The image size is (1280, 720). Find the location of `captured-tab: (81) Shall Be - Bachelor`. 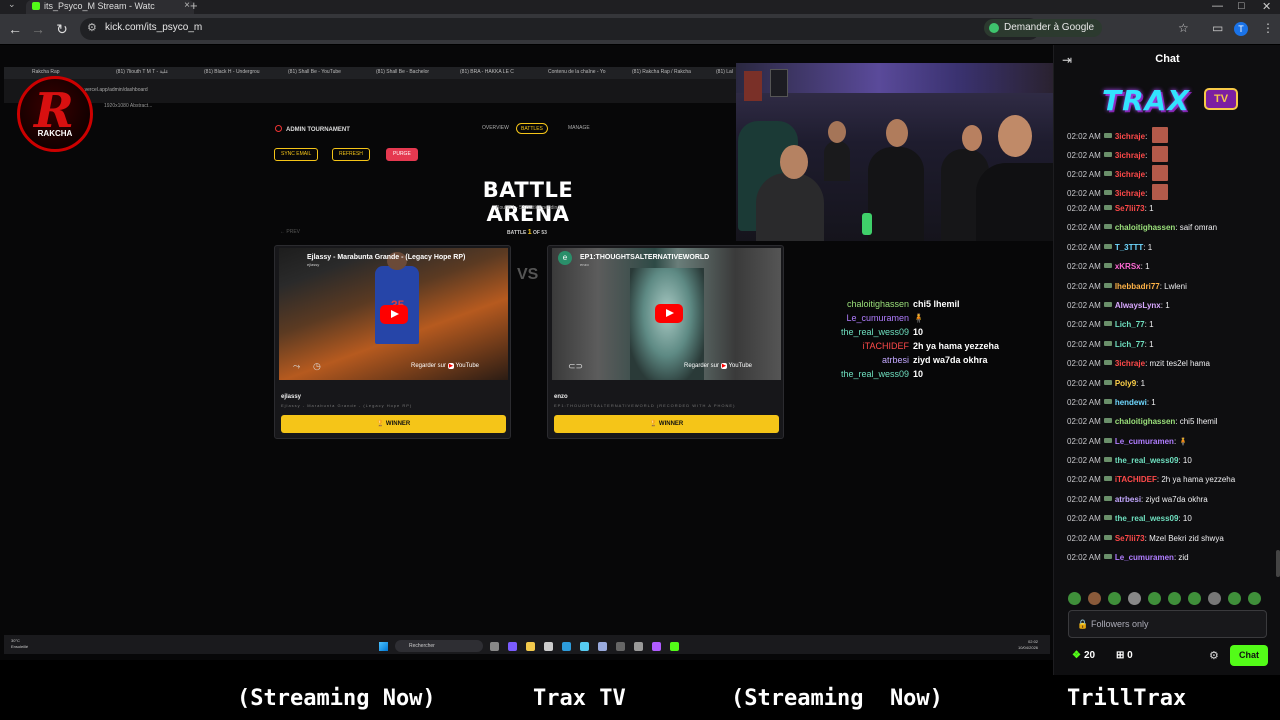

captured-tab: (81) Shall Be - Bachelor is located at coordinates (403, 72).